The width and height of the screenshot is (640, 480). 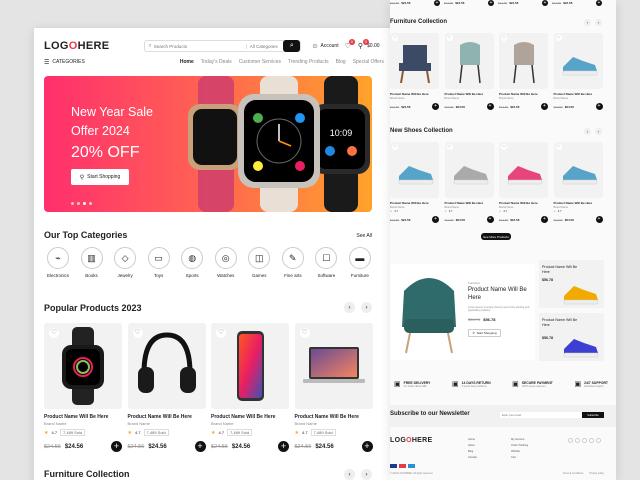 I want to click on twitter-icon, so click(x=577, y=440).